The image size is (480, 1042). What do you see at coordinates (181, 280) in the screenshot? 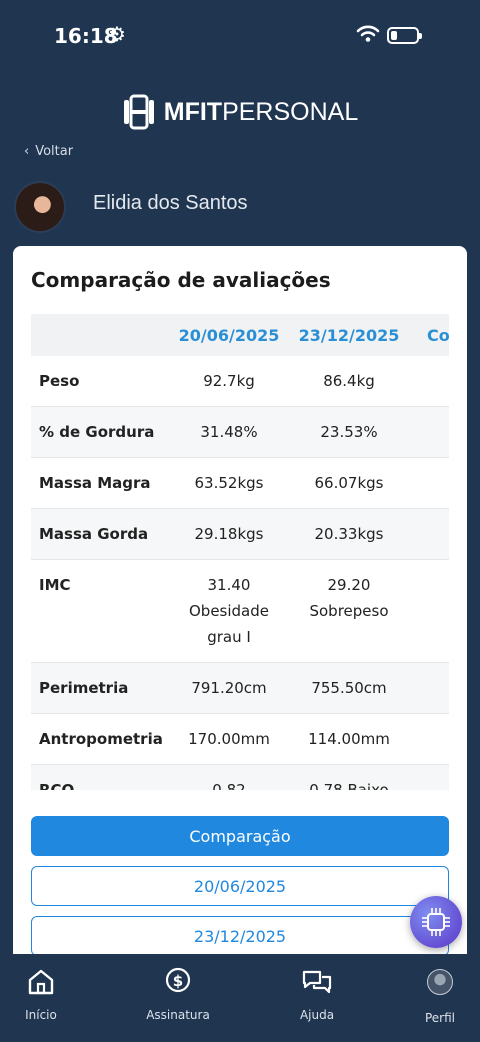
I see `card-title: Comparação de avaliações` at bounding box center [181, 280].